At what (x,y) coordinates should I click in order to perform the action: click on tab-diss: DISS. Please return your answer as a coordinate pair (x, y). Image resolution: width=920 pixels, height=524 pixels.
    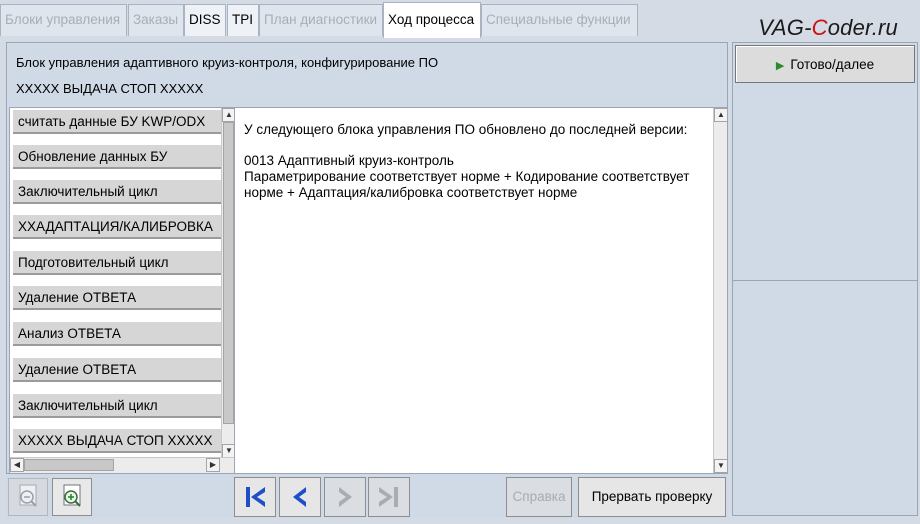
    Looking at the image, I should click on (205, 20).